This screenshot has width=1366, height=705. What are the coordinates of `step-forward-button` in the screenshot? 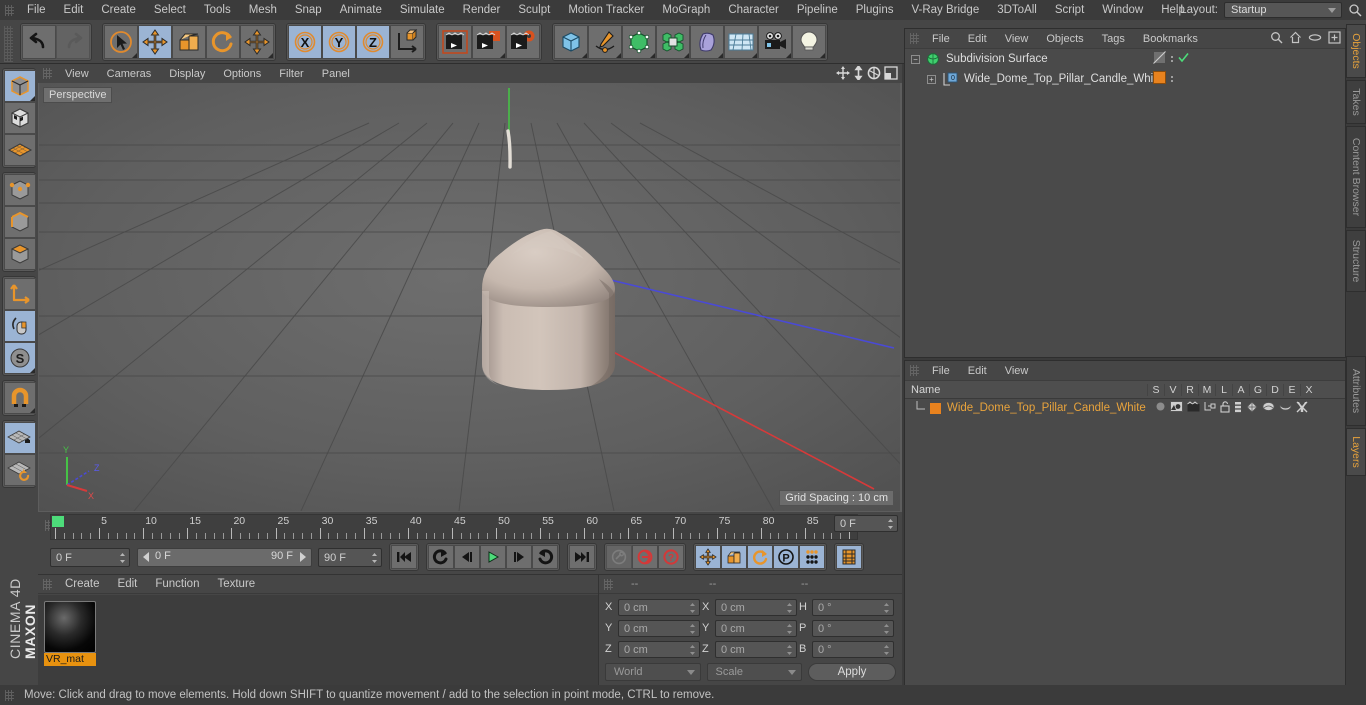 It's located at (519, 557).